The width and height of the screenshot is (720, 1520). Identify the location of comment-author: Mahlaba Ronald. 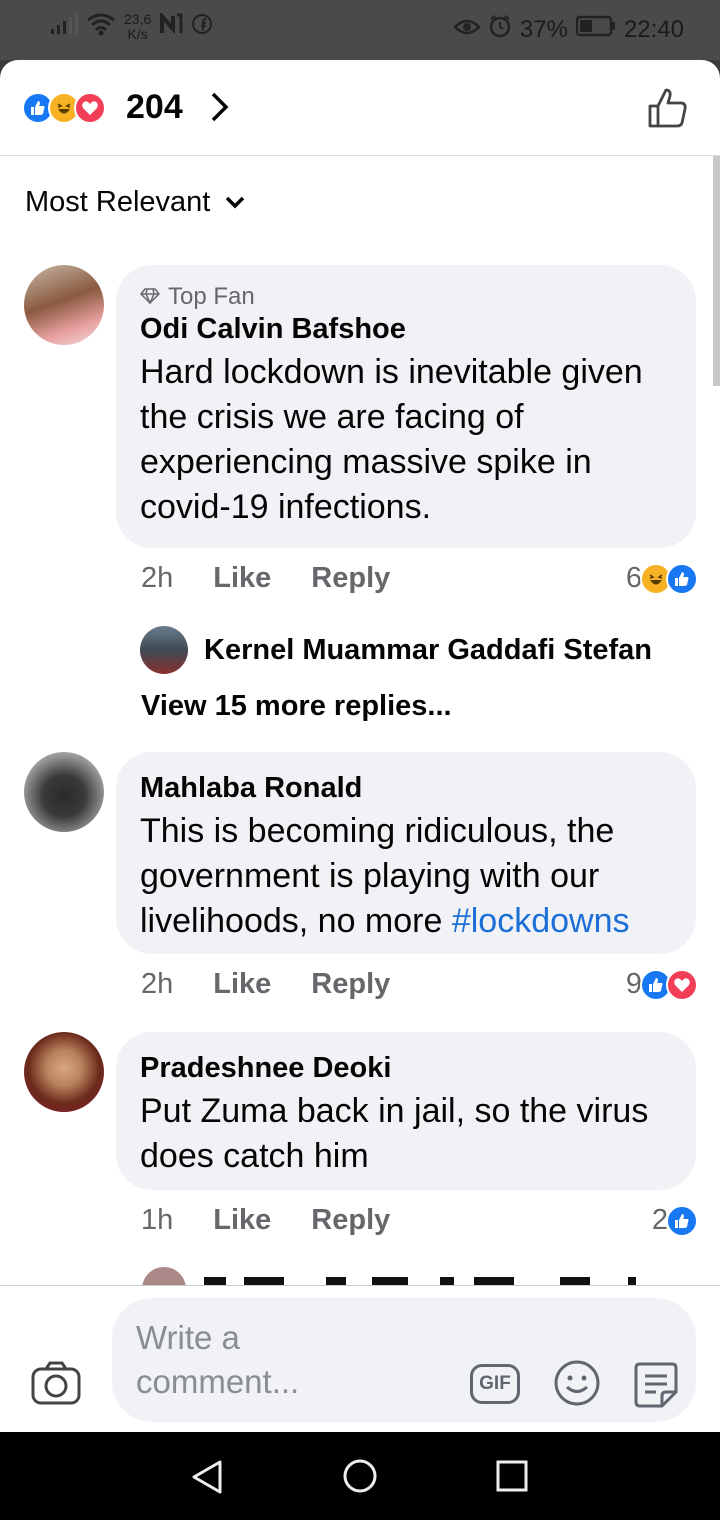
(406, 788).